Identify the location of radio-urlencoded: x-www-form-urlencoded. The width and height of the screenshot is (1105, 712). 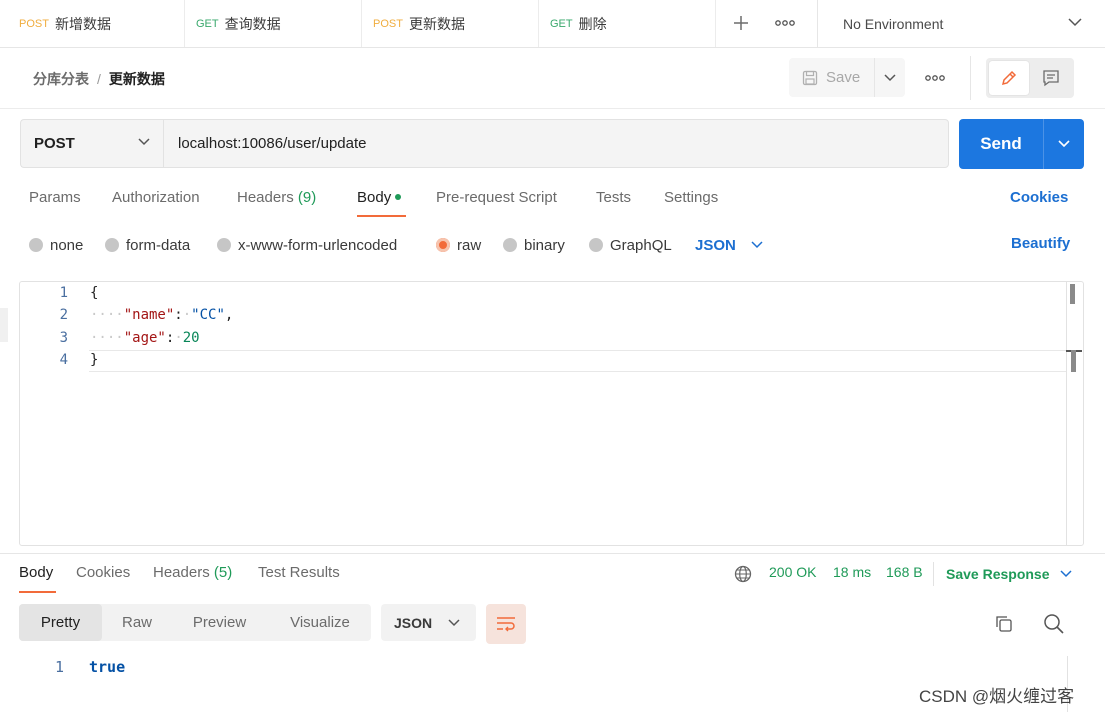
(307, 245).